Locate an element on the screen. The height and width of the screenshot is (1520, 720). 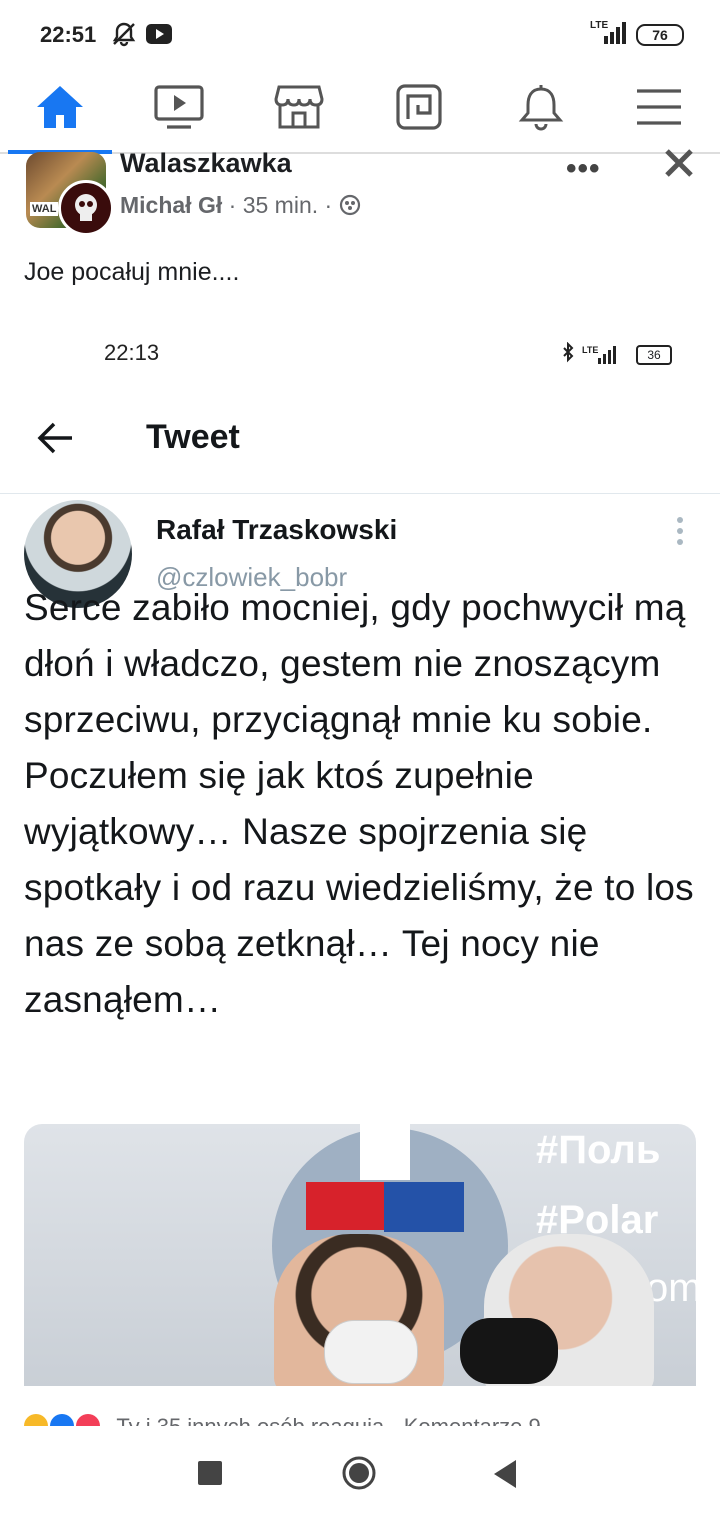
post-time: 35 min. is located at coordinates (280, 205).